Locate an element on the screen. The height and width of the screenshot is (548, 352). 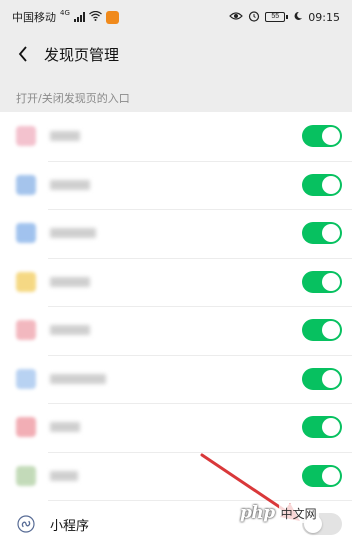
network-type: 4G is located at coordinates (65, 13).